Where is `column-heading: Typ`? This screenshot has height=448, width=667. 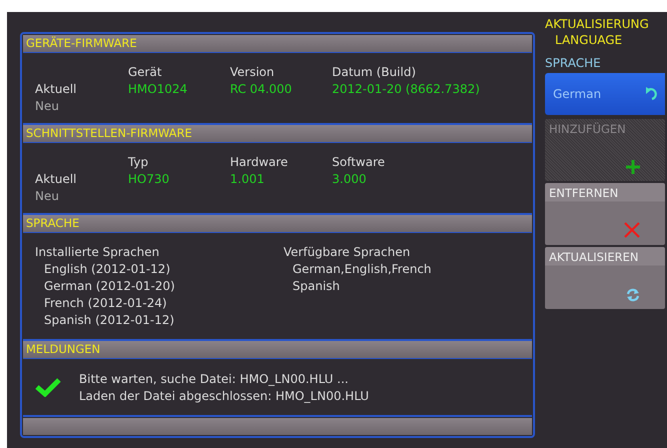
column-heading: Typ is located at coordinates (139, 162).